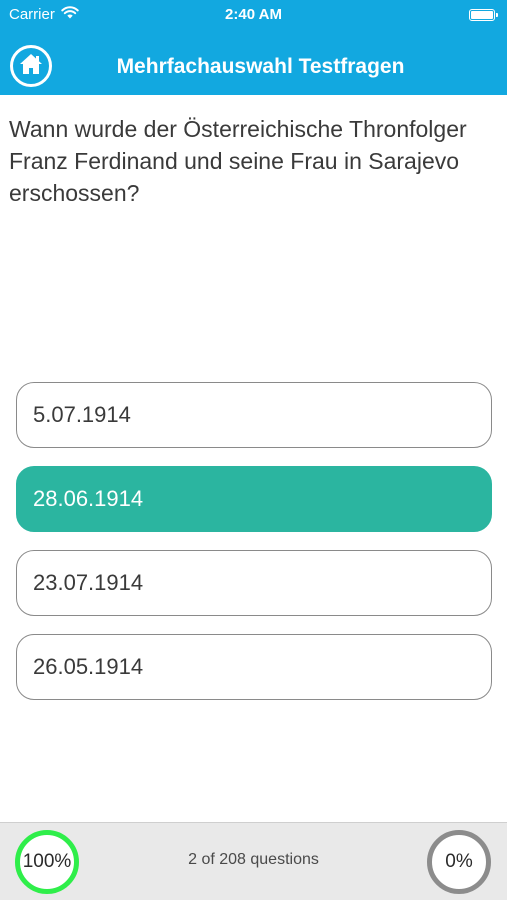 This screenshot has height=900, width=507. I want to click on answer-option-3: 23.07.1914, so click(254, 583).